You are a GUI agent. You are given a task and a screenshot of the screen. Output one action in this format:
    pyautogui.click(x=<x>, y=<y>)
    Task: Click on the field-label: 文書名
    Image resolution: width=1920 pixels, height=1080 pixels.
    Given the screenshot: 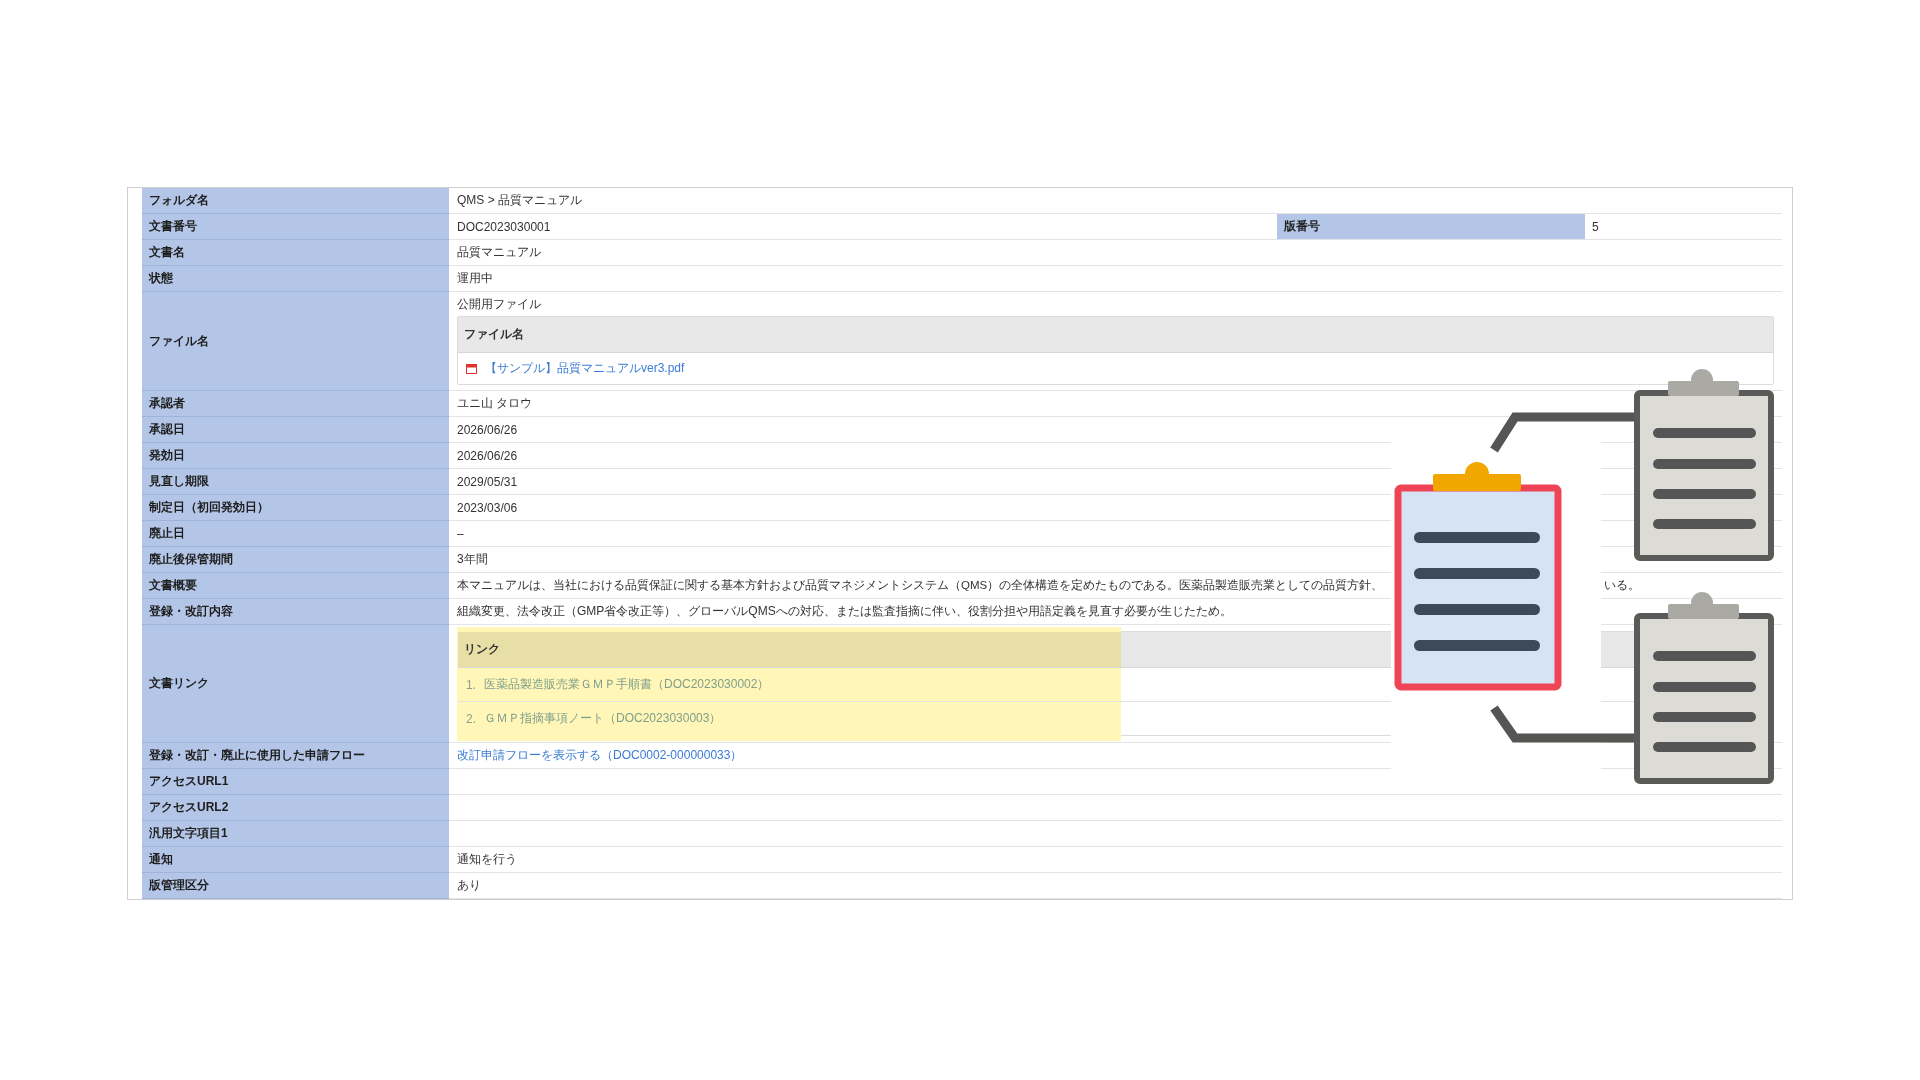 What is the action you would take?
    pyautogui.click(x=295, y=253)
    